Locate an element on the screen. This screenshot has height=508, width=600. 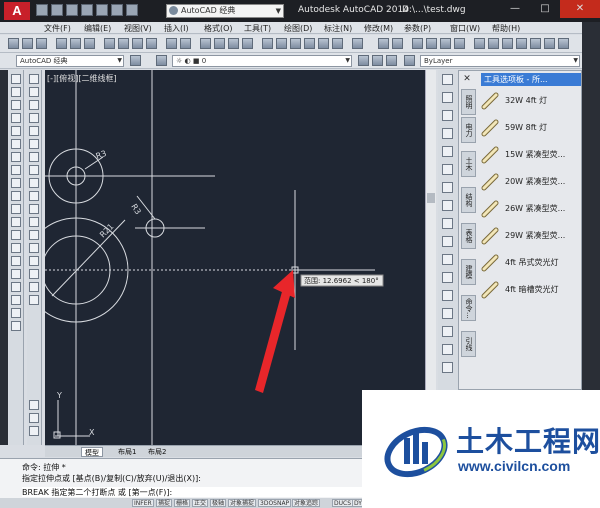
dim-style-icon is located at coordinates (431, 43).